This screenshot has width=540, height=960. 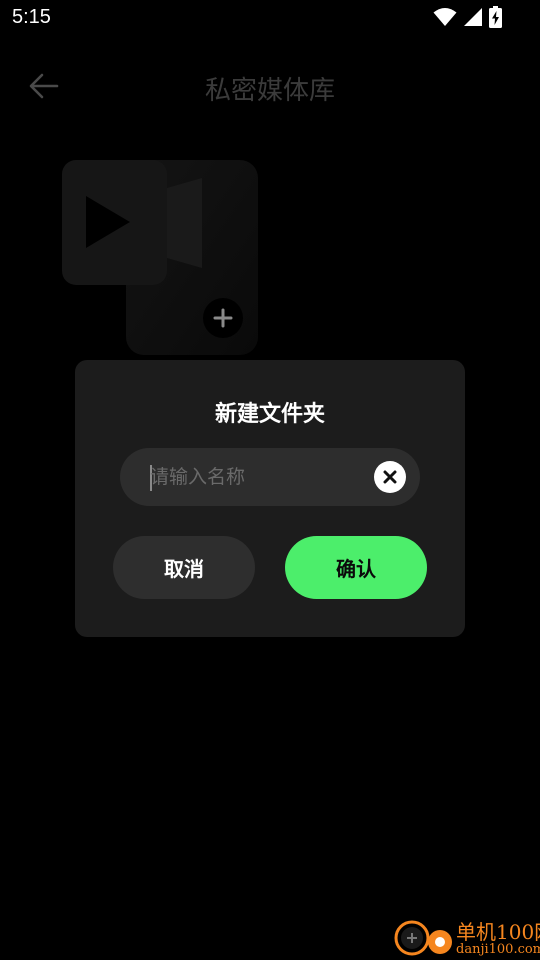 I want to click on signal-icon, so click(x=473, y=17).